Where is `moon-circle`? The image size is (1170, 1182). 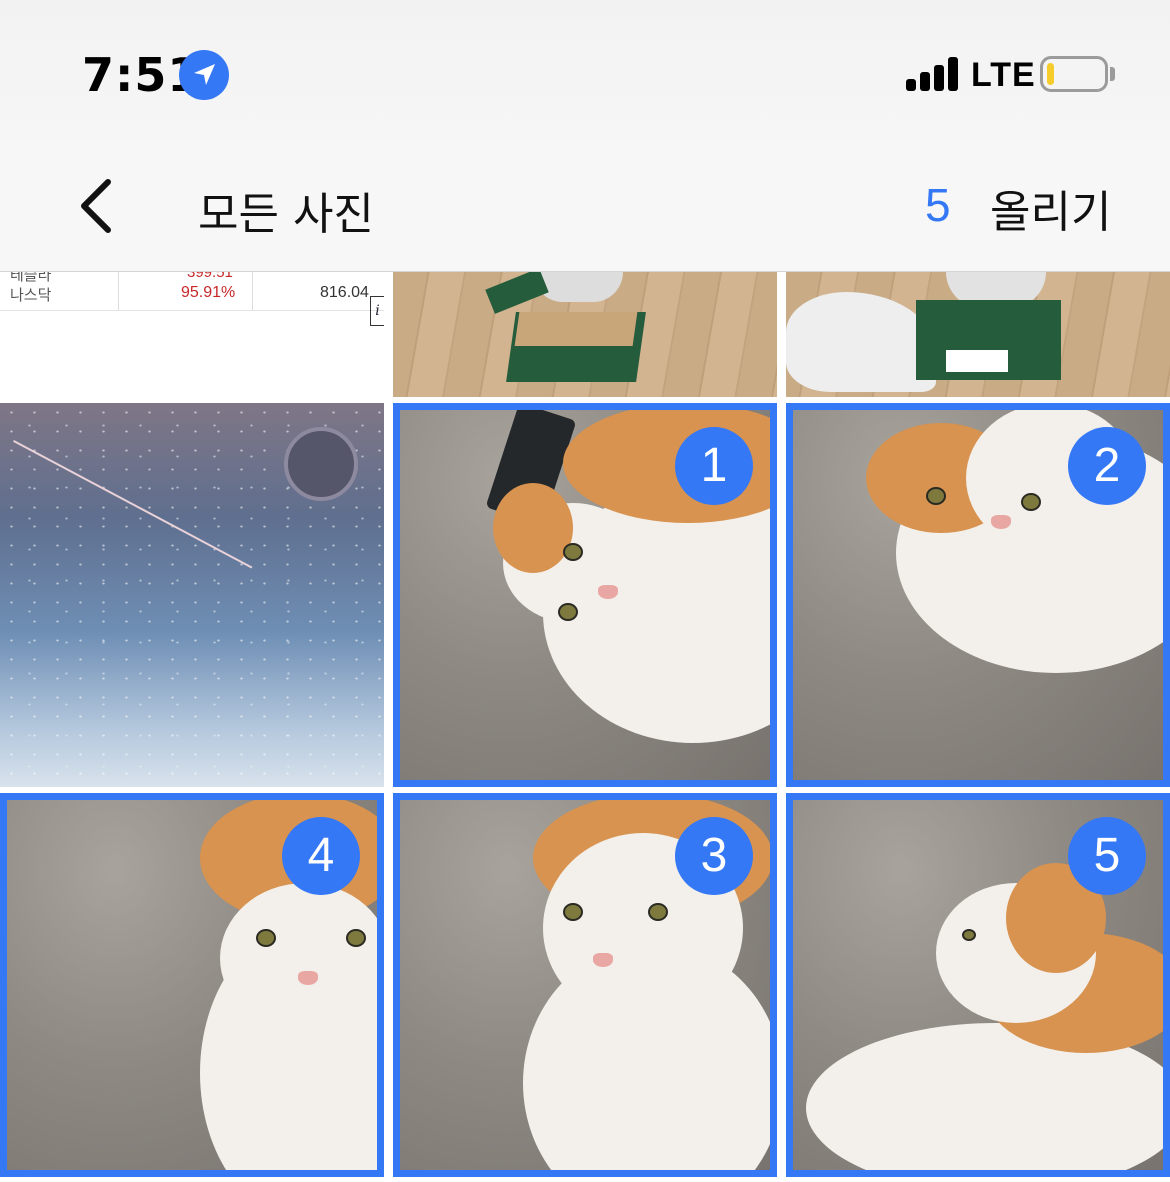 moon-circle is located at coordinates (321, 464).